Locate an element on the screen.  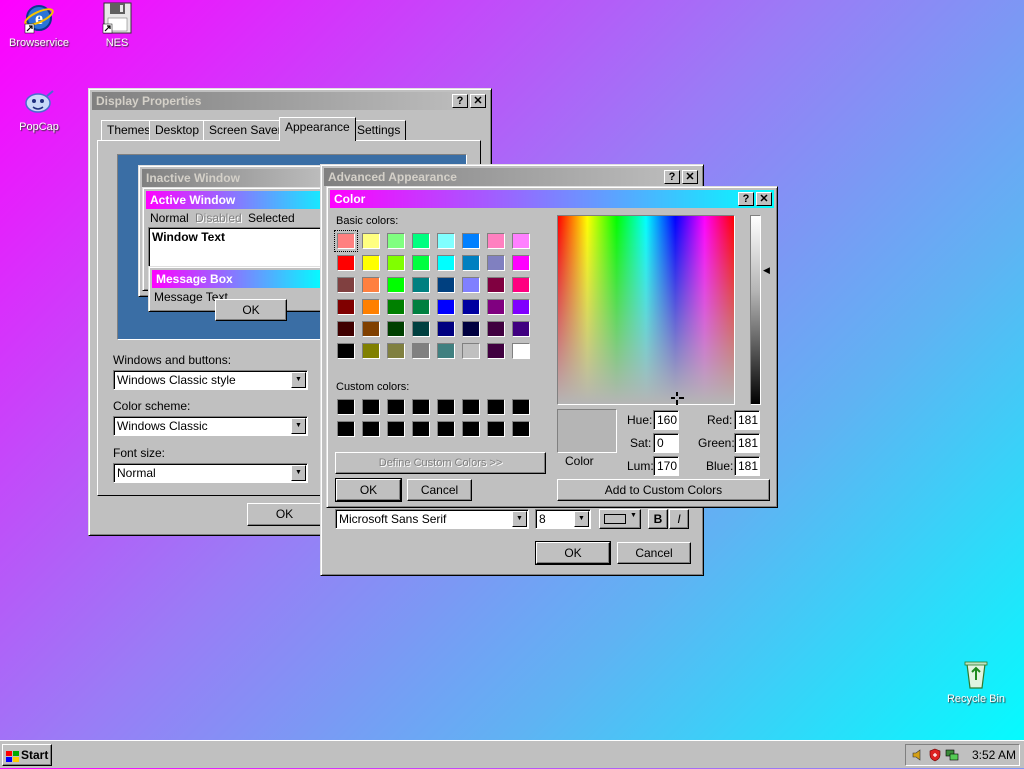
lum-field: 170 is located at coordinates (666, 466).